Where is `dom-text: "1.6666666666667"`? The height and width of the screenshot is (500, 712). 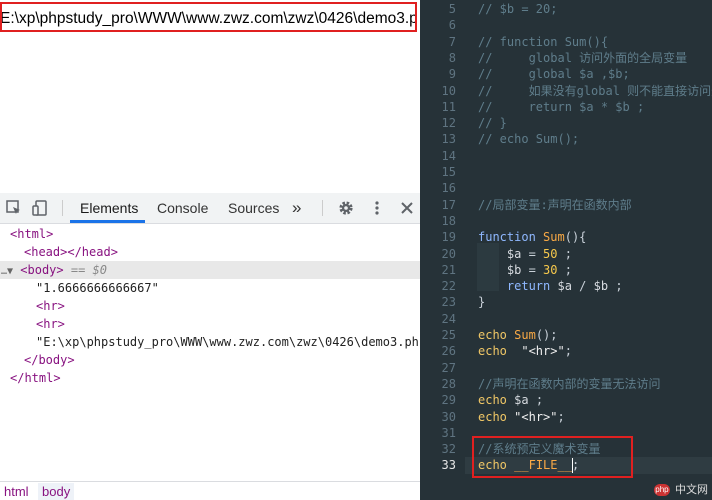
dom-text: "1.6666666666667" is located at coordinates (97, 288).